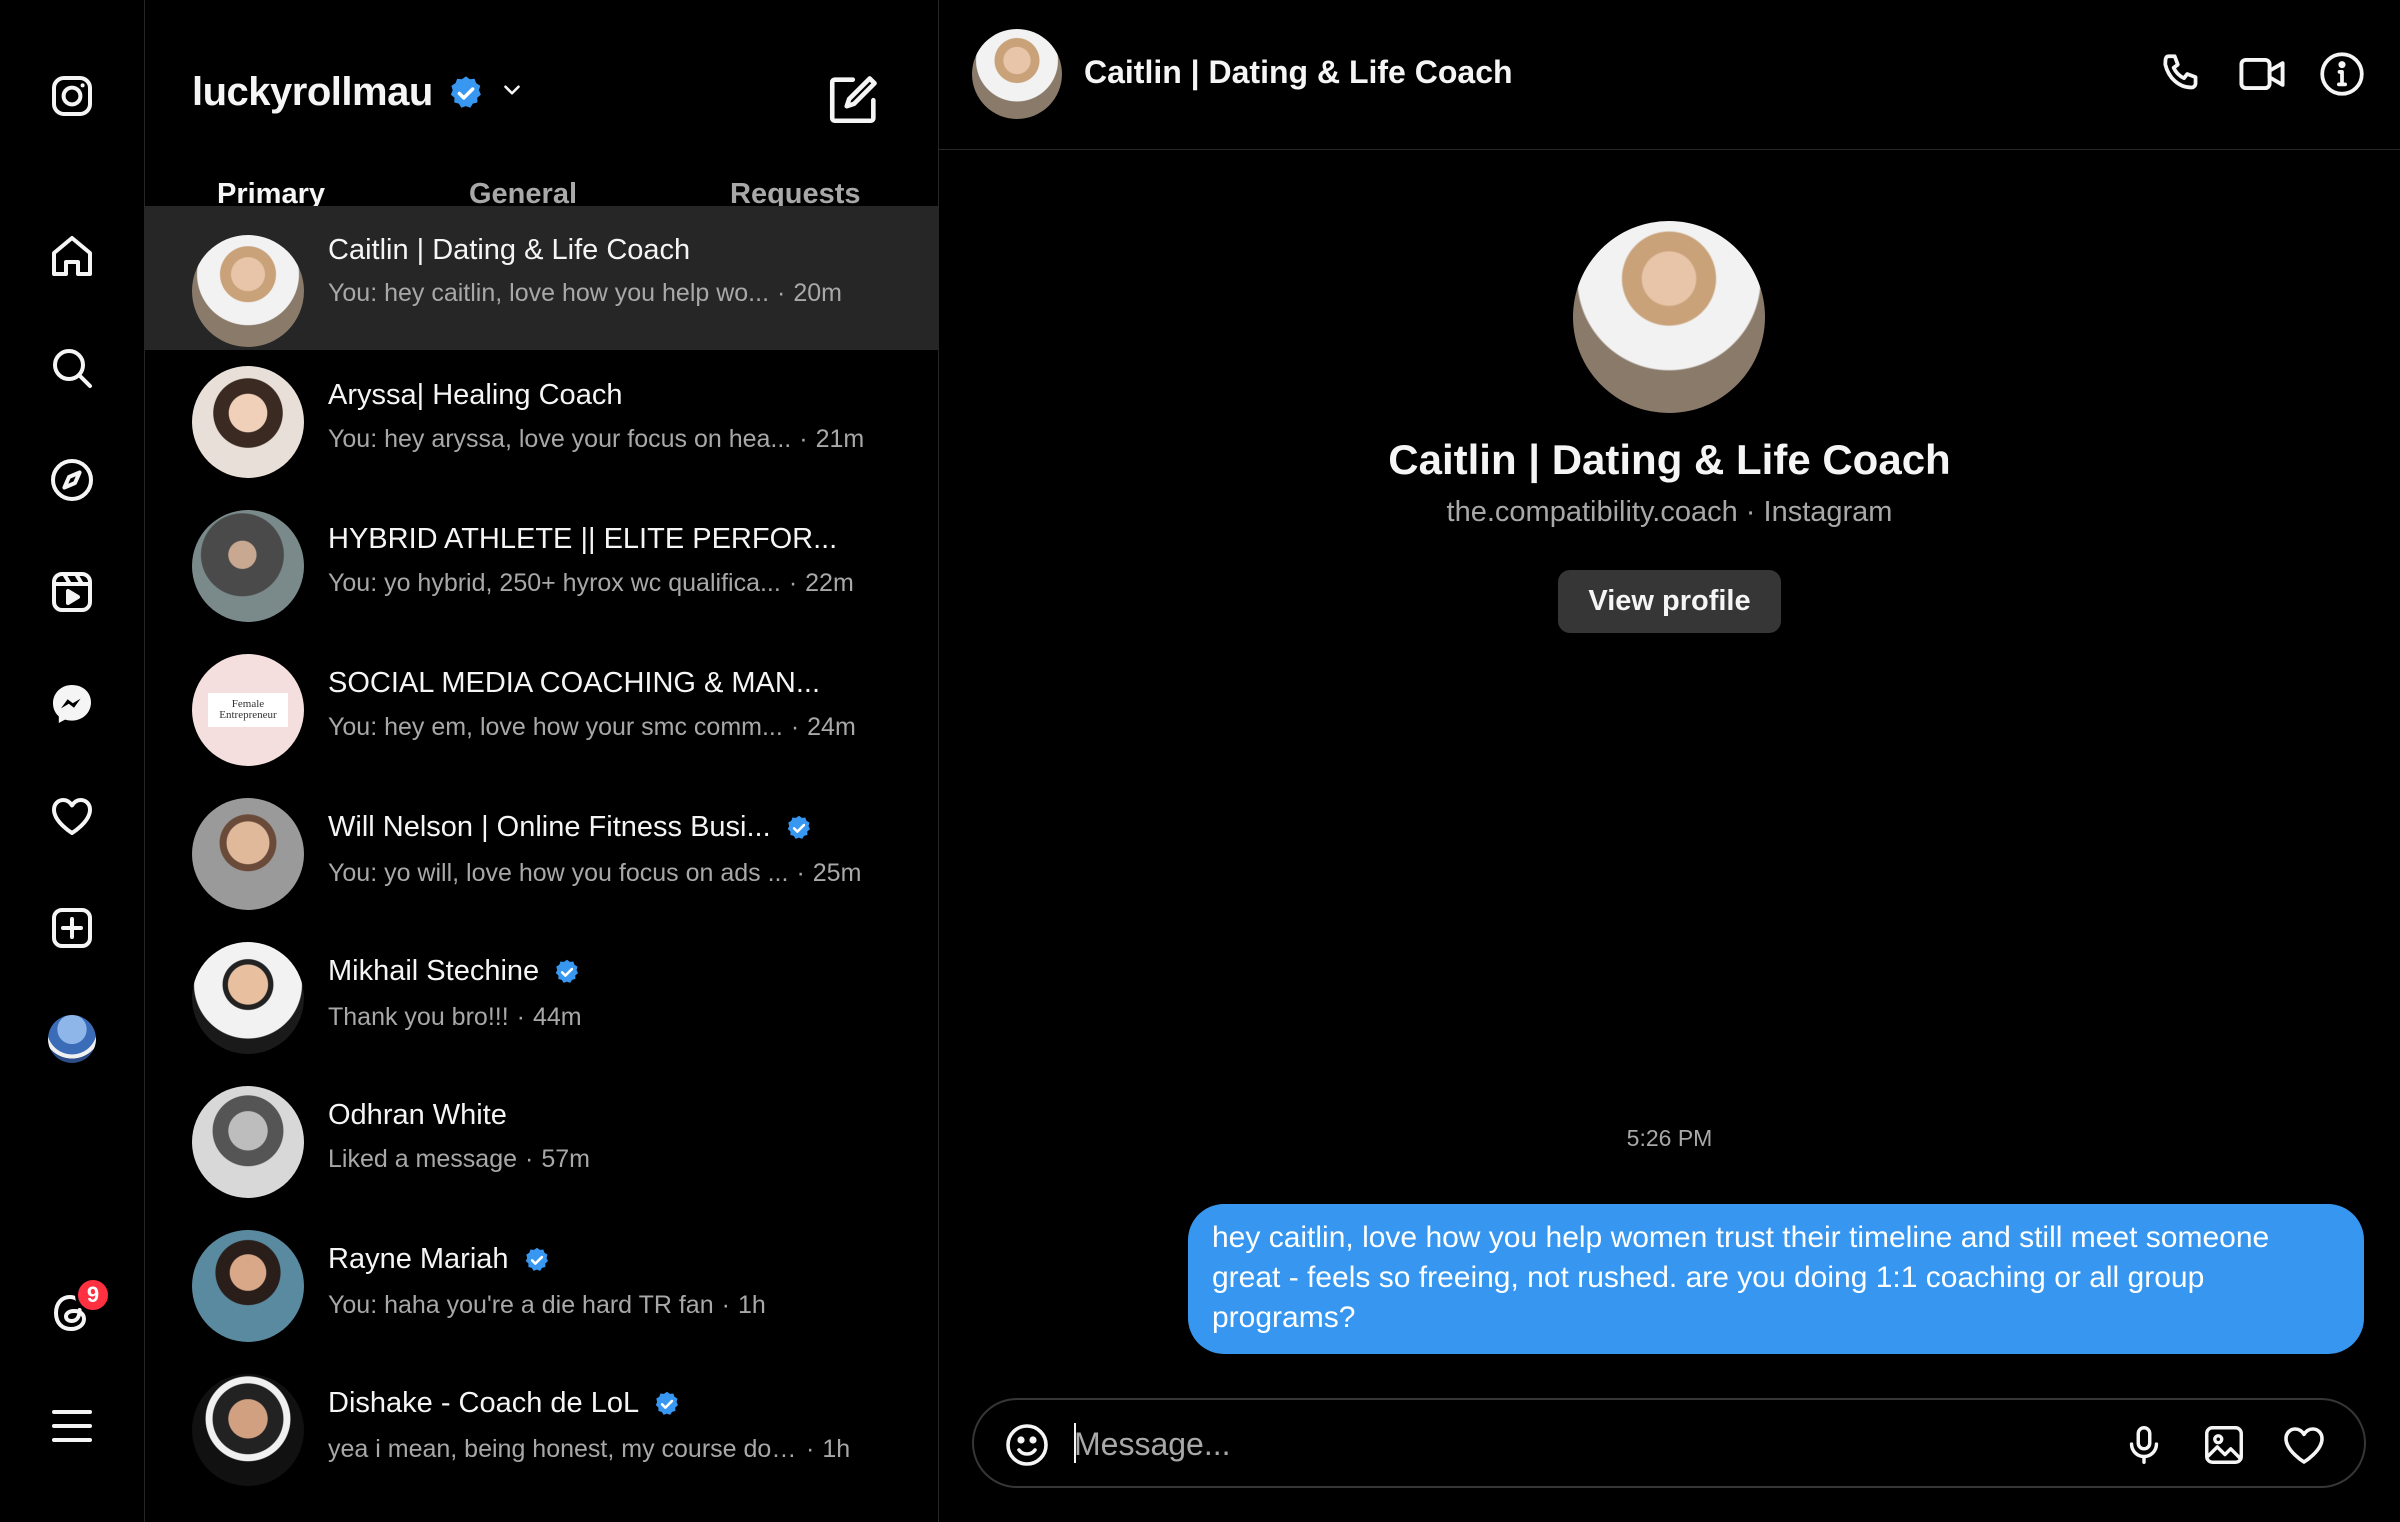  I want to click on threads-notification-badge: 9, so click(93, 1295).